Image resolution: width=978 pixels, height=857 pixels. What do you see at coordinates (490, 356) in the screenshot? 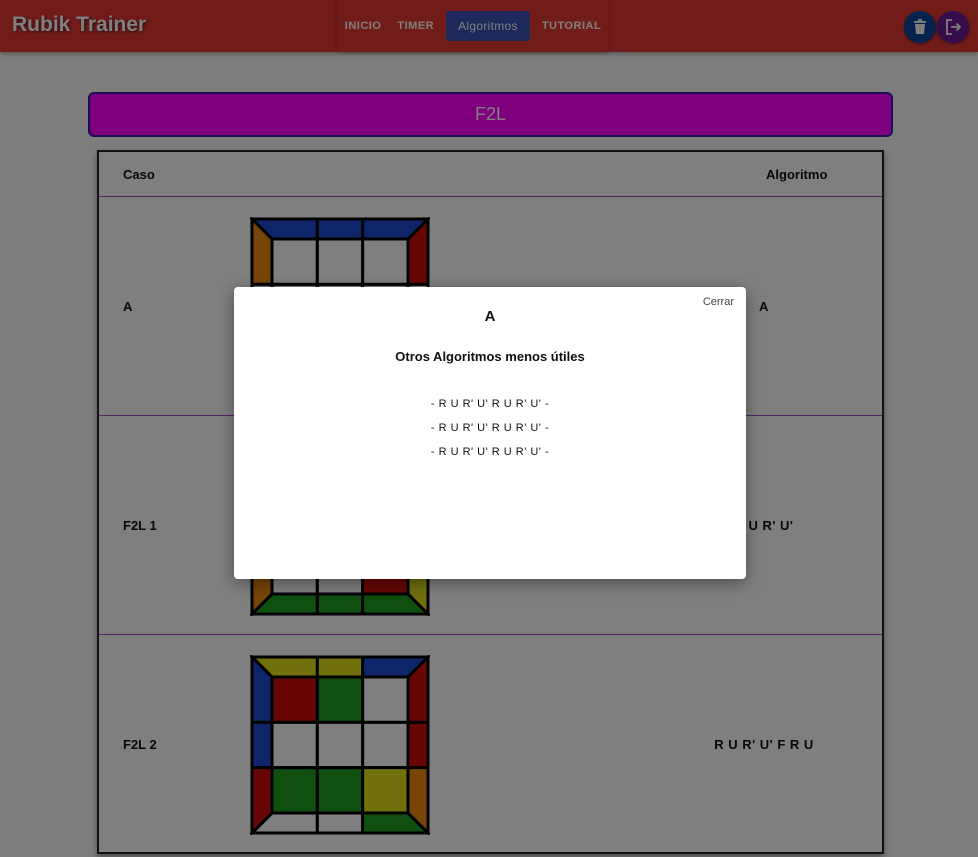
I see `modal-subtitle: Otros Algoritmos menos útiles` at bounding box center [490, 356].